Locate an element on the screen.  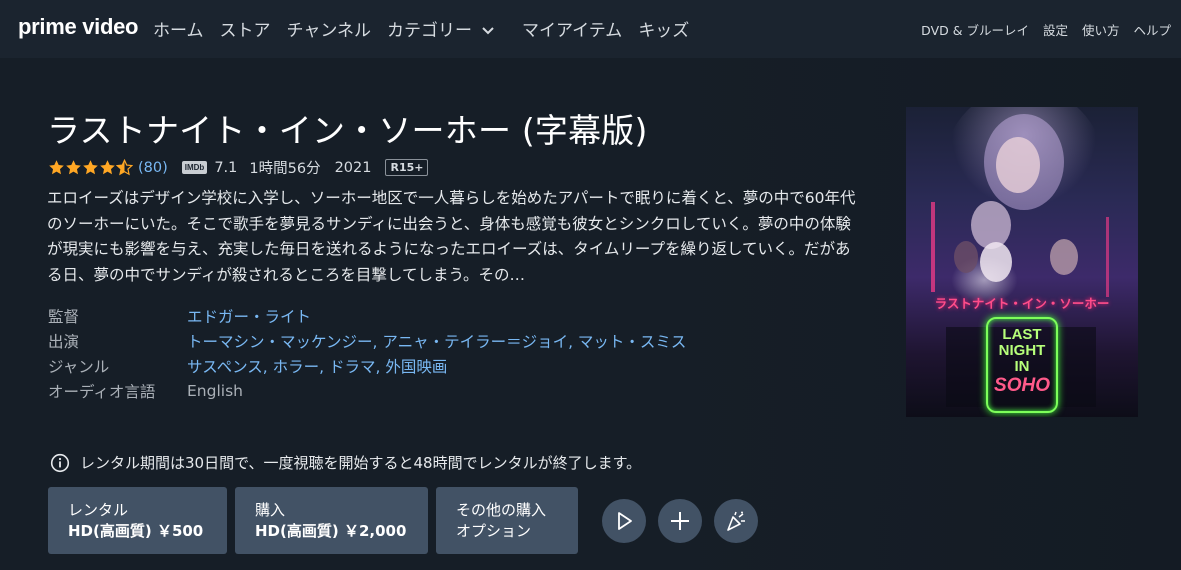
poster-neon-sign: LAST NIGHT IN SOHO is located at coordinates (1022, 365).